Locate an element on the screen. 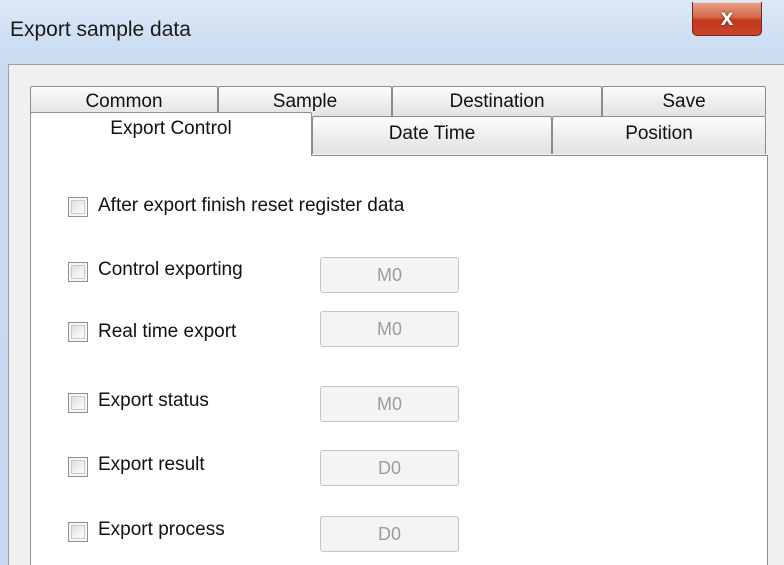 This screenshot has width=784, height=565. export-status-label: Export status is located at coordinates (153, 400).